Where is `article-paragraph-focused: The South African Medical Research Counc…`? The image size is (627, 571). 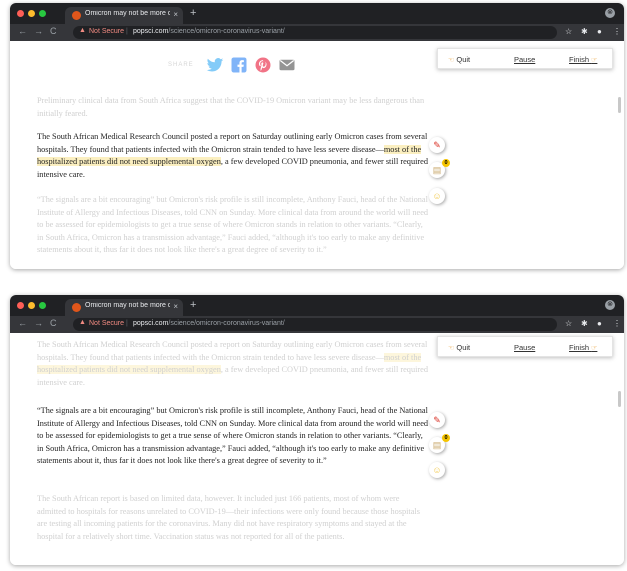 article-paragraph-focused: The South African Medical Research Counc… is located at coordinates (233, 156).